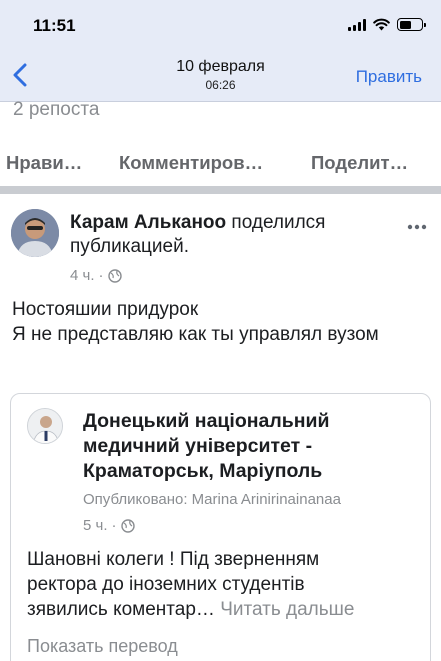 The width and height of the screenshot is (441, 661). I want to click on reposts-count: 2 репоста, so click(56, 110).